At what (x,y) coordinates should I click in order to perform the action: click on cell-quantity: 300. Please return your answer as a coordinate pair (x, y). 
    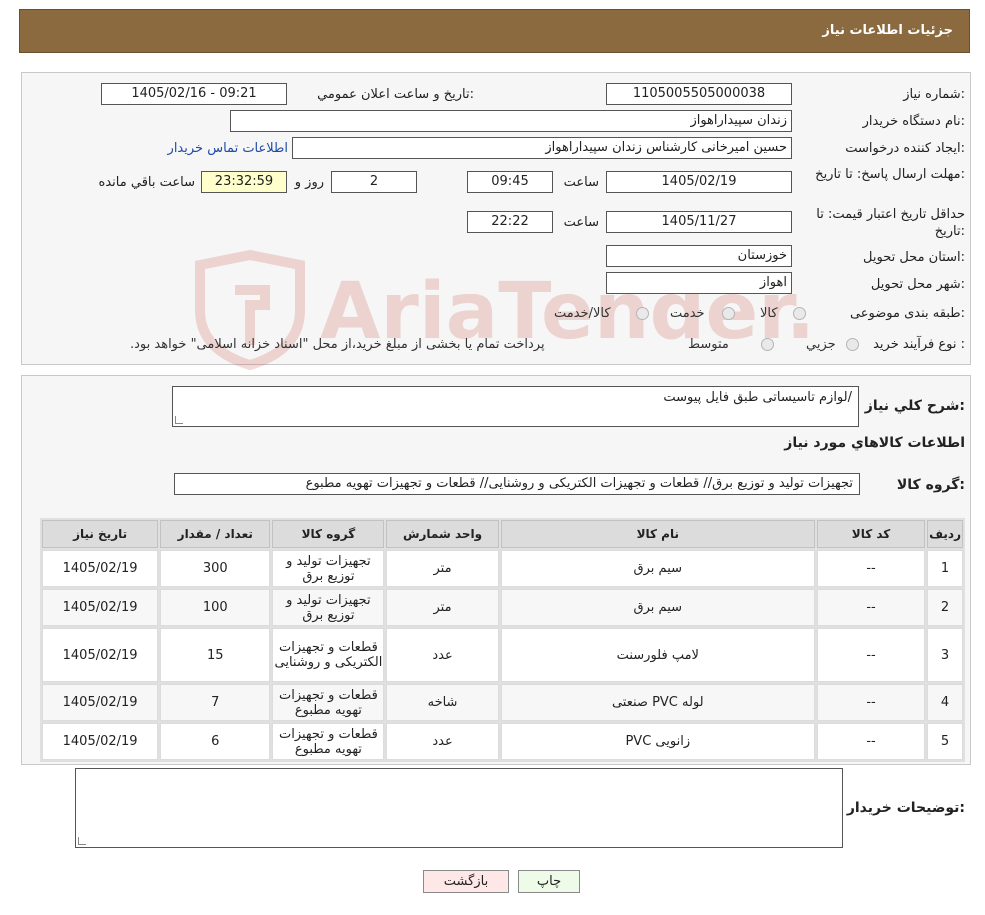
    Looking at the image, I should click on (215, 568).